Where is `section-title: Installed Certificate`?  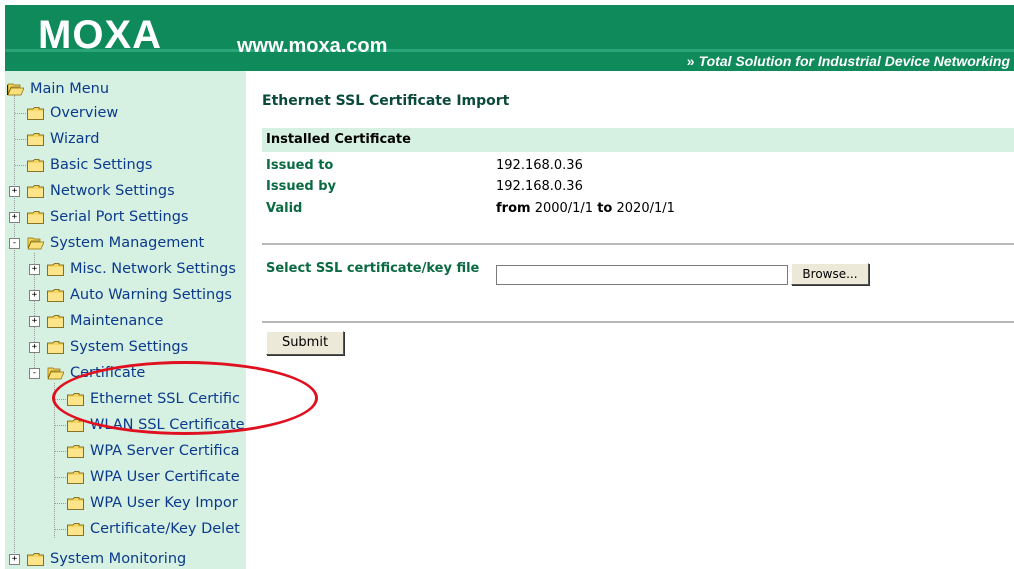
section-title: Installed Certificate is located at coordinates (338, 139).